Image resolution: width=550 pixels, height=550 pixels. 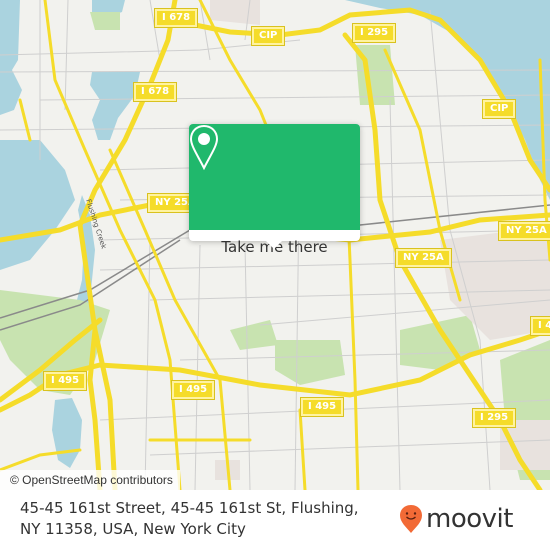 What do you see at coordinates (67, 433) in the screenshot?
I see `water-meadow-lake` at bounding box center [67, 433].